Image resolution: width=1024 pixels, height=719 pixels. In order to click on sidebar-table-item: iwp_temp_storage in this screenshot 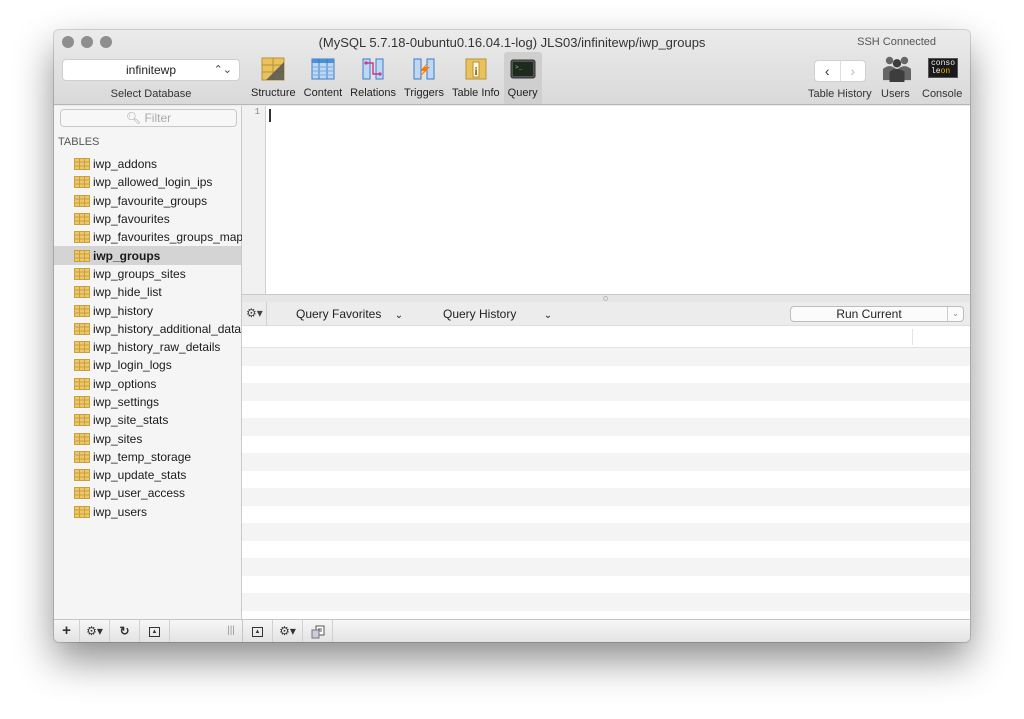, I will do `click(147, 457)`.